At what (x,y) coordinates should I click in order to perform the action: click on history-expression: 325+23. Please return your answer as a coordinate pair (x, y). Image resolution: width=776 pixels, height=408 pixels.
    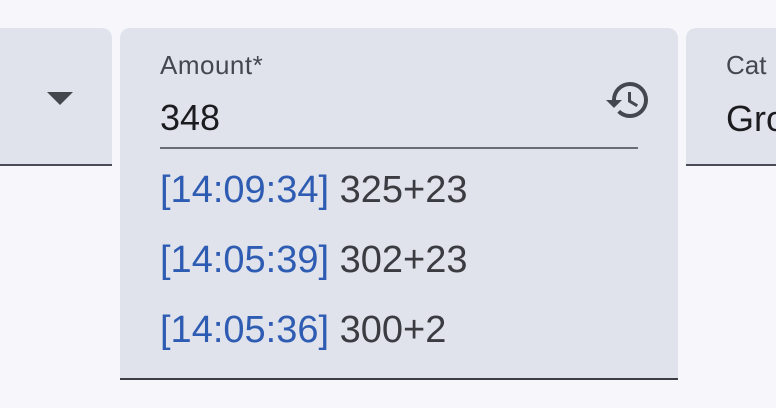
    Looking at the image, I should click on (403, 190).